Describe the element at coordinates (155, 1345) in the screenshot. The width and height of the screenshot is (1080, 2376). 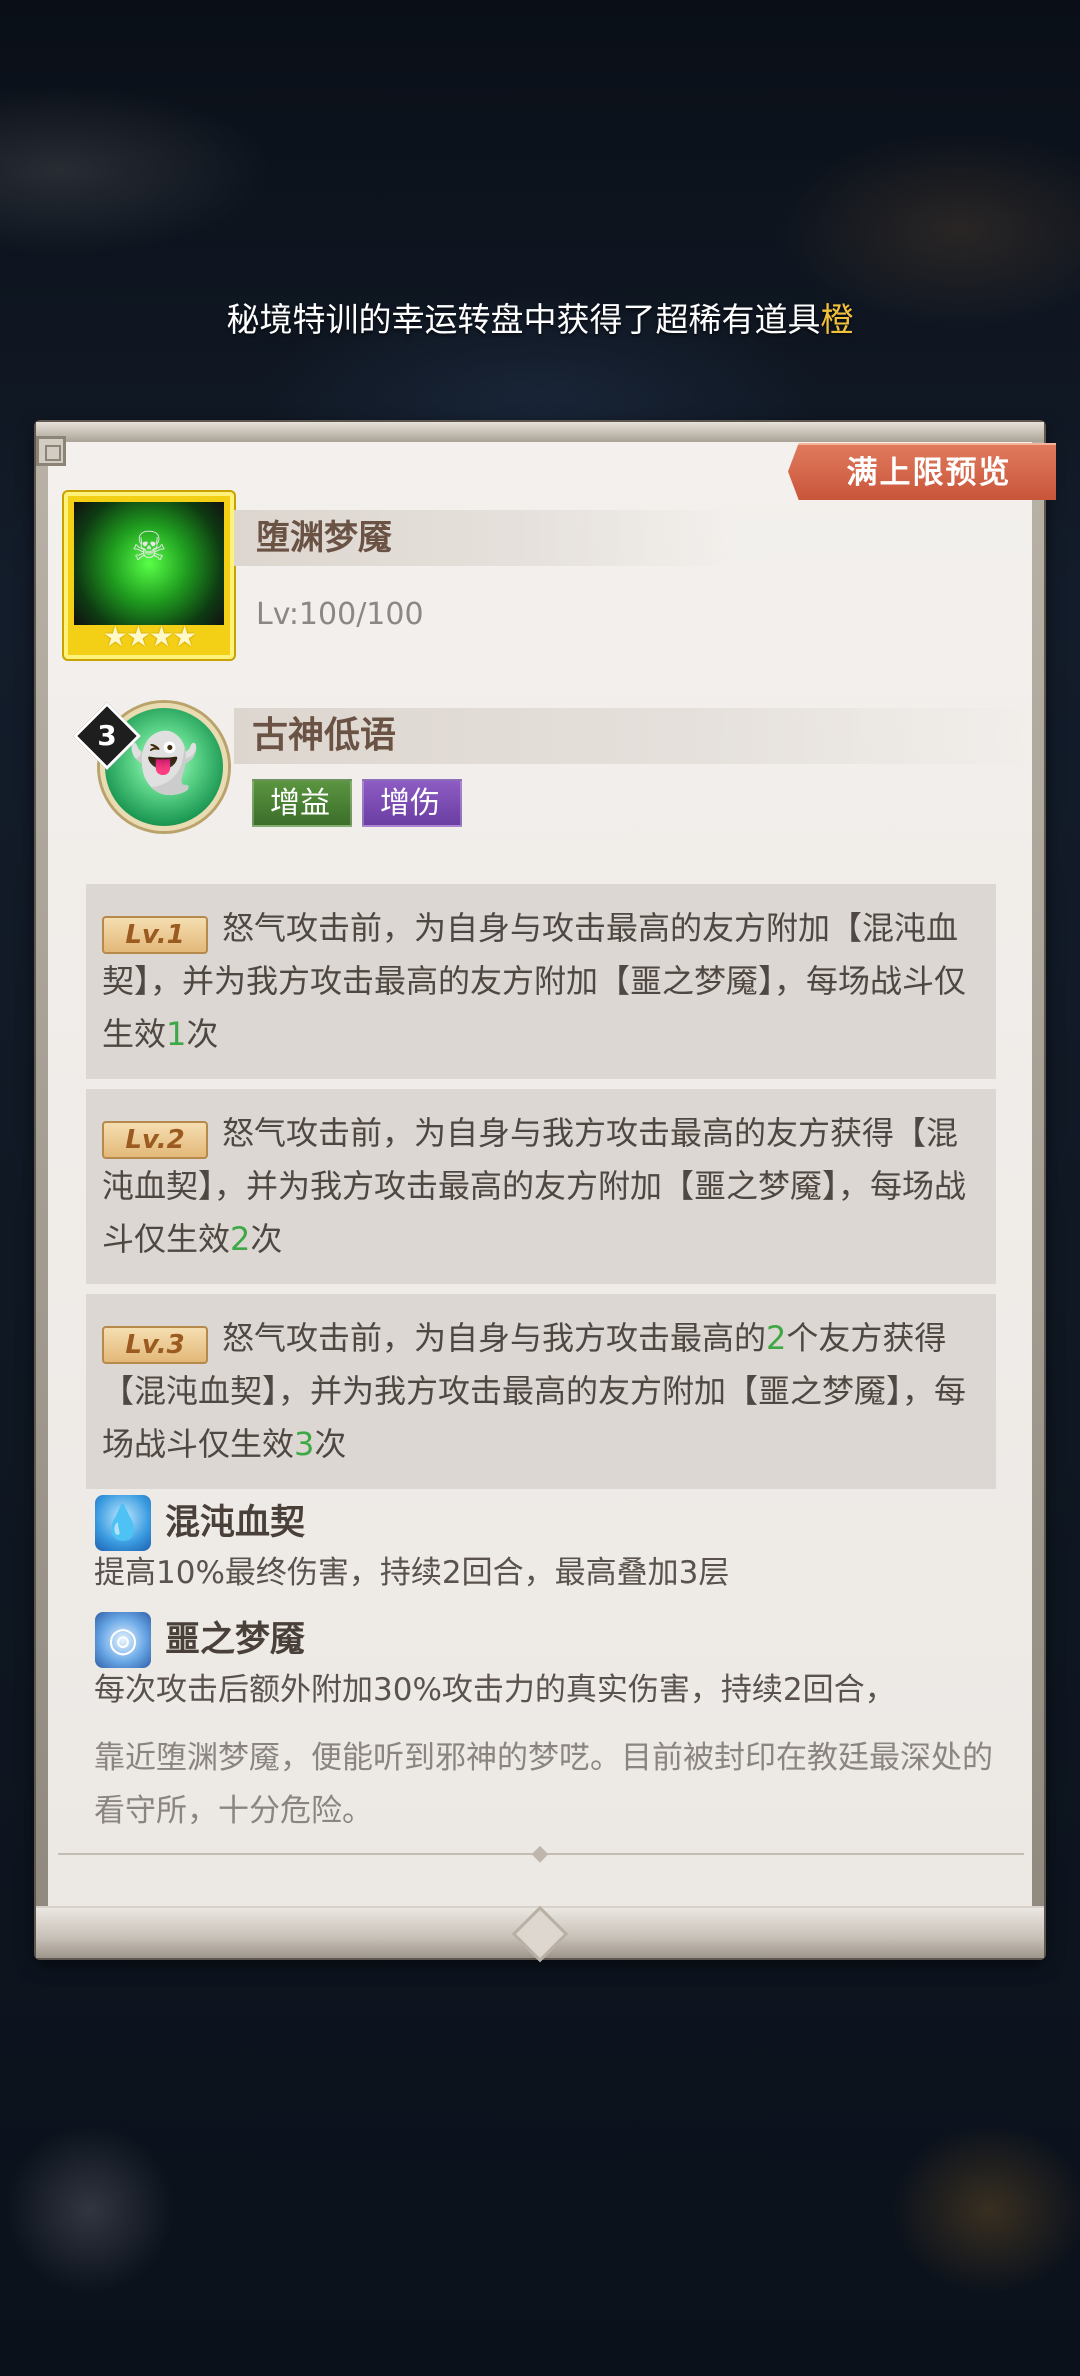
I see `level-badge: Lv.3` at that location.